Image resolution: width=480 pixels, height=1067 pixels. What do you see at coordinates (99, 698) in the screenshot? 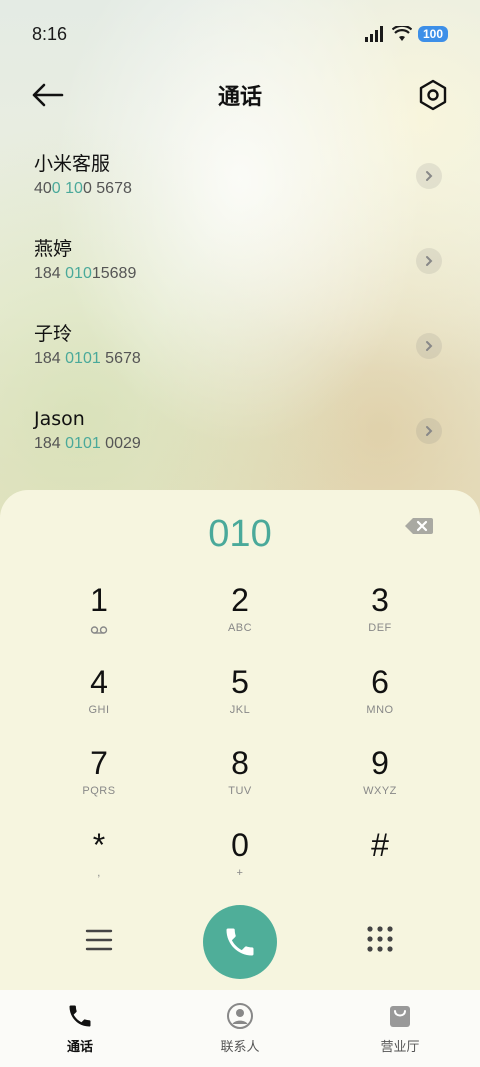
I see `dial-key-4: 4 GHI` at bounding box center [99, 698].